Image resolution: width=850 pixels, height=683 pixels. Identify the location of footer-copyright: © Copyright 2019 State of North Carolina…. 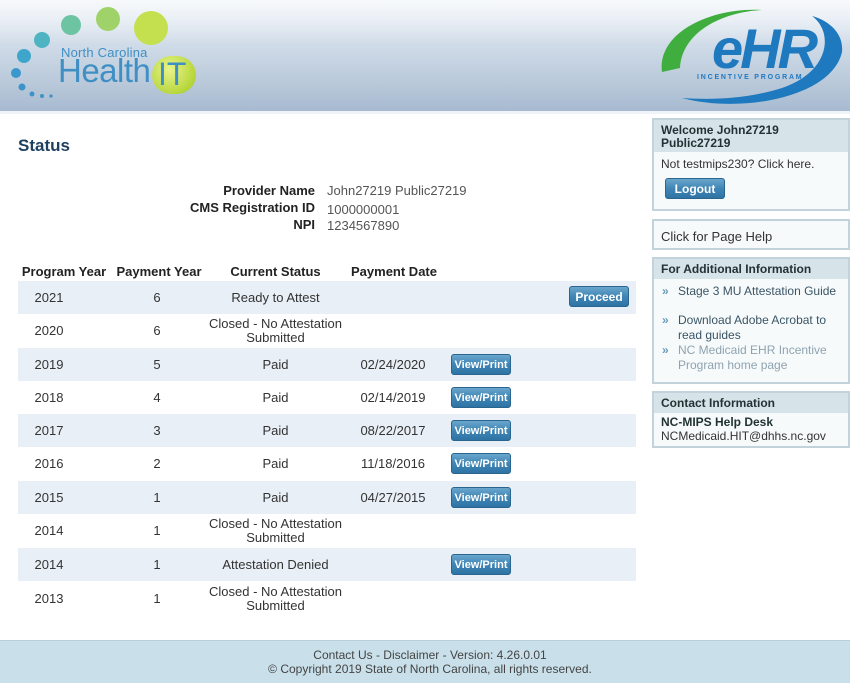
(430, 669).